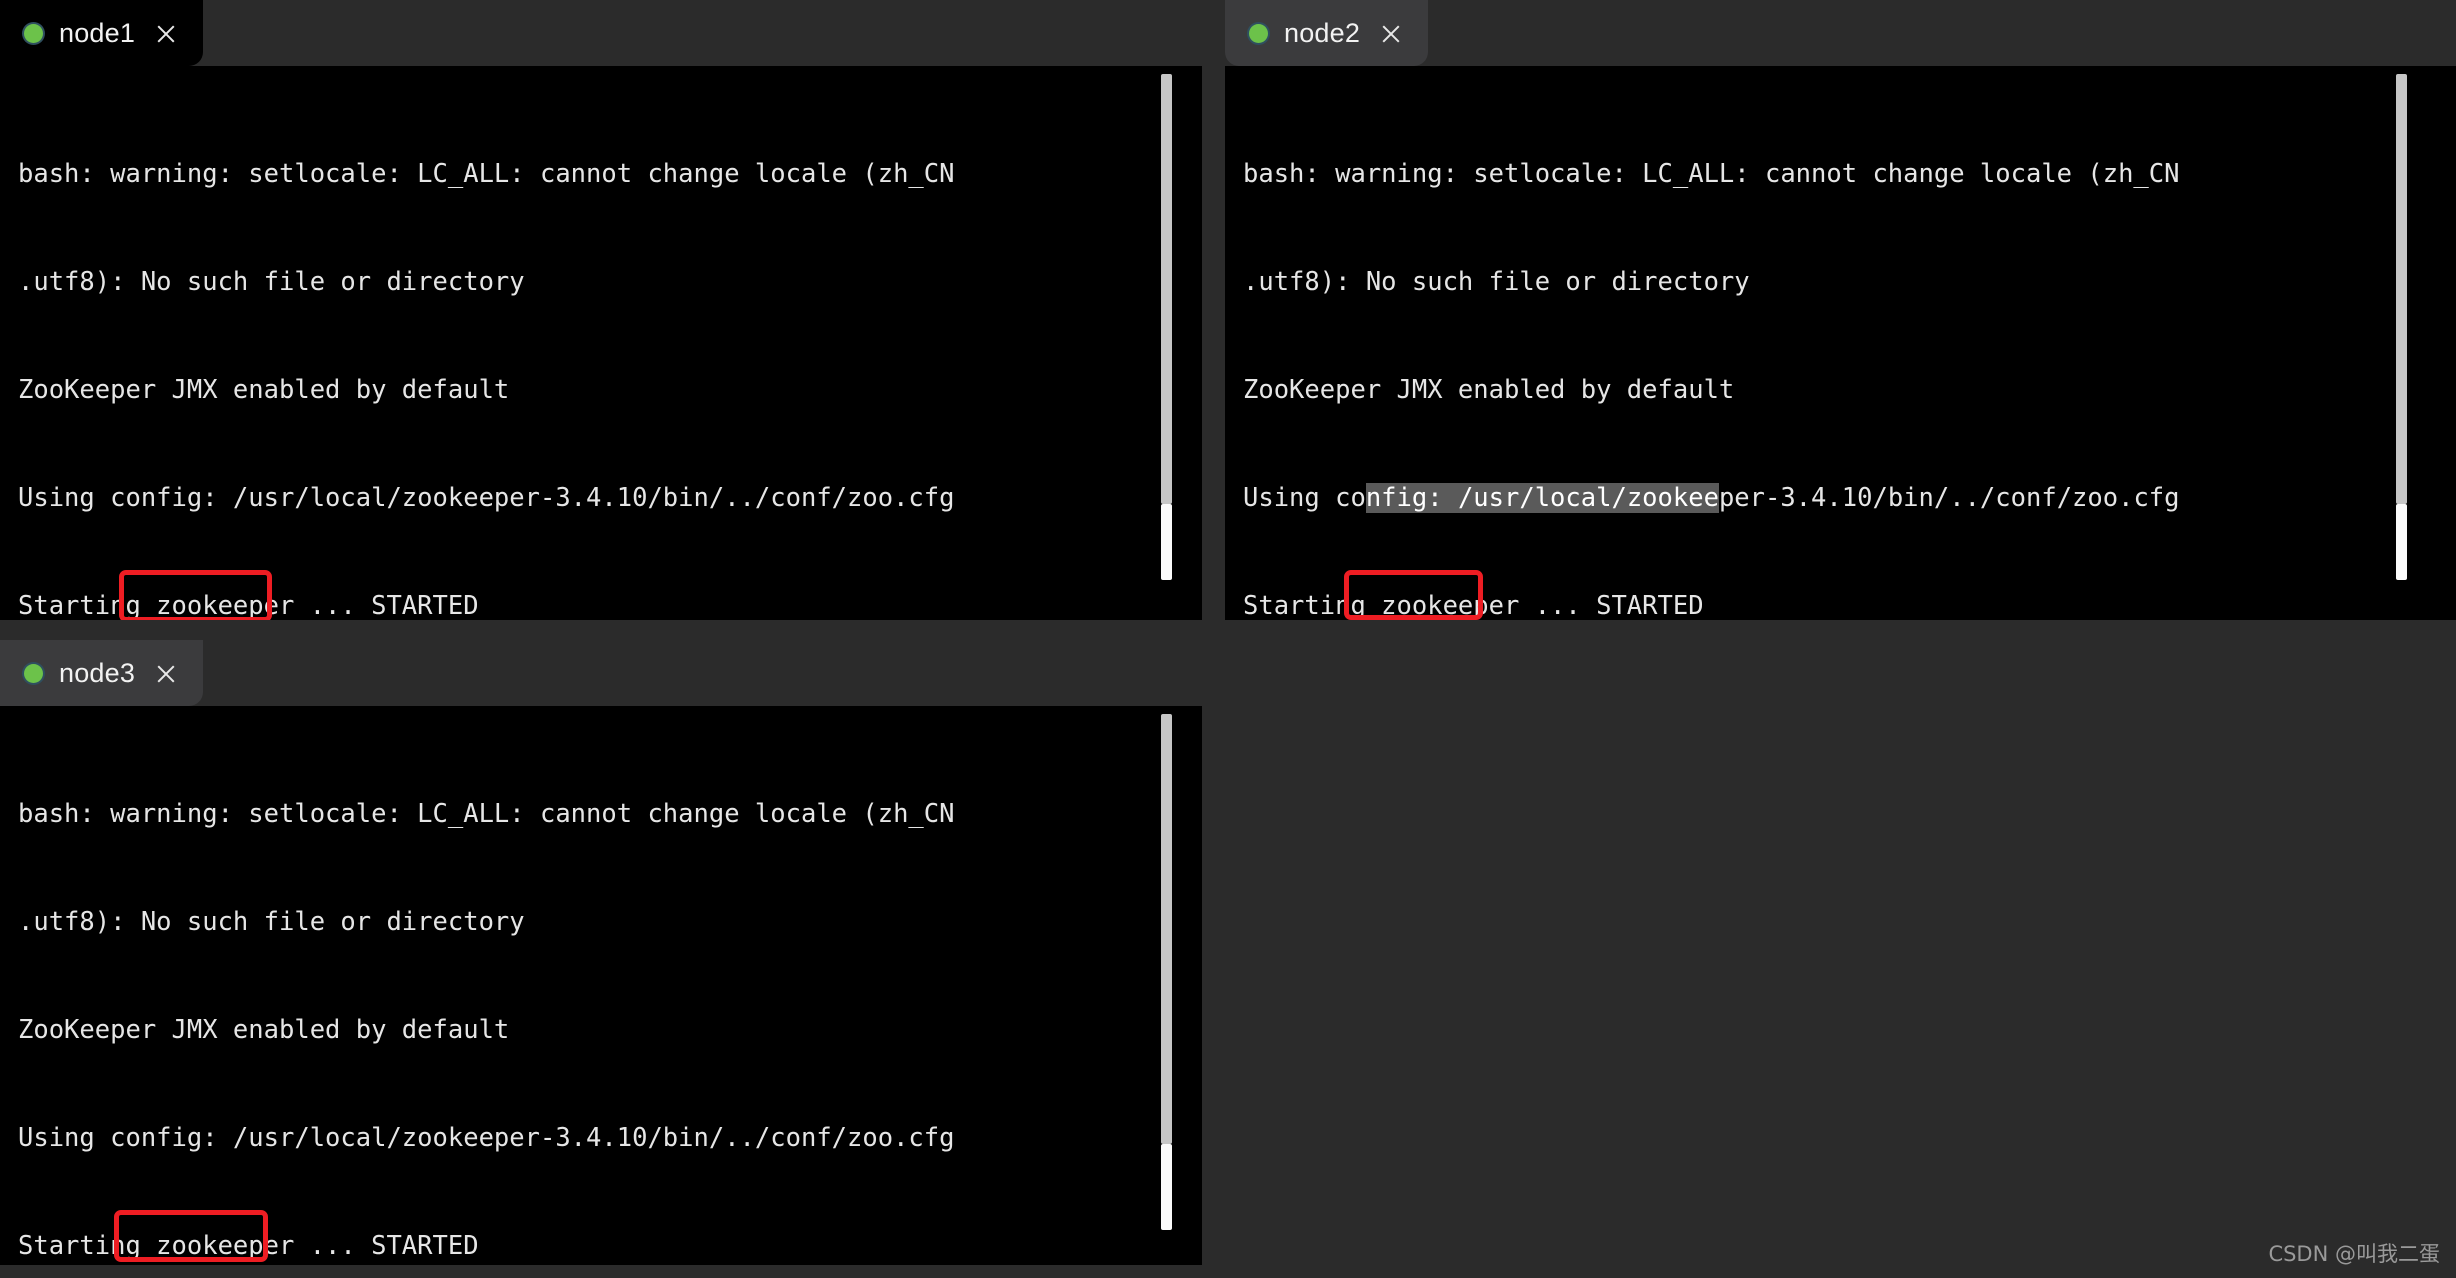 This screenshot has height=1278, width=2456. I want to click on tabbar-node3: node3, so click(601, 673).